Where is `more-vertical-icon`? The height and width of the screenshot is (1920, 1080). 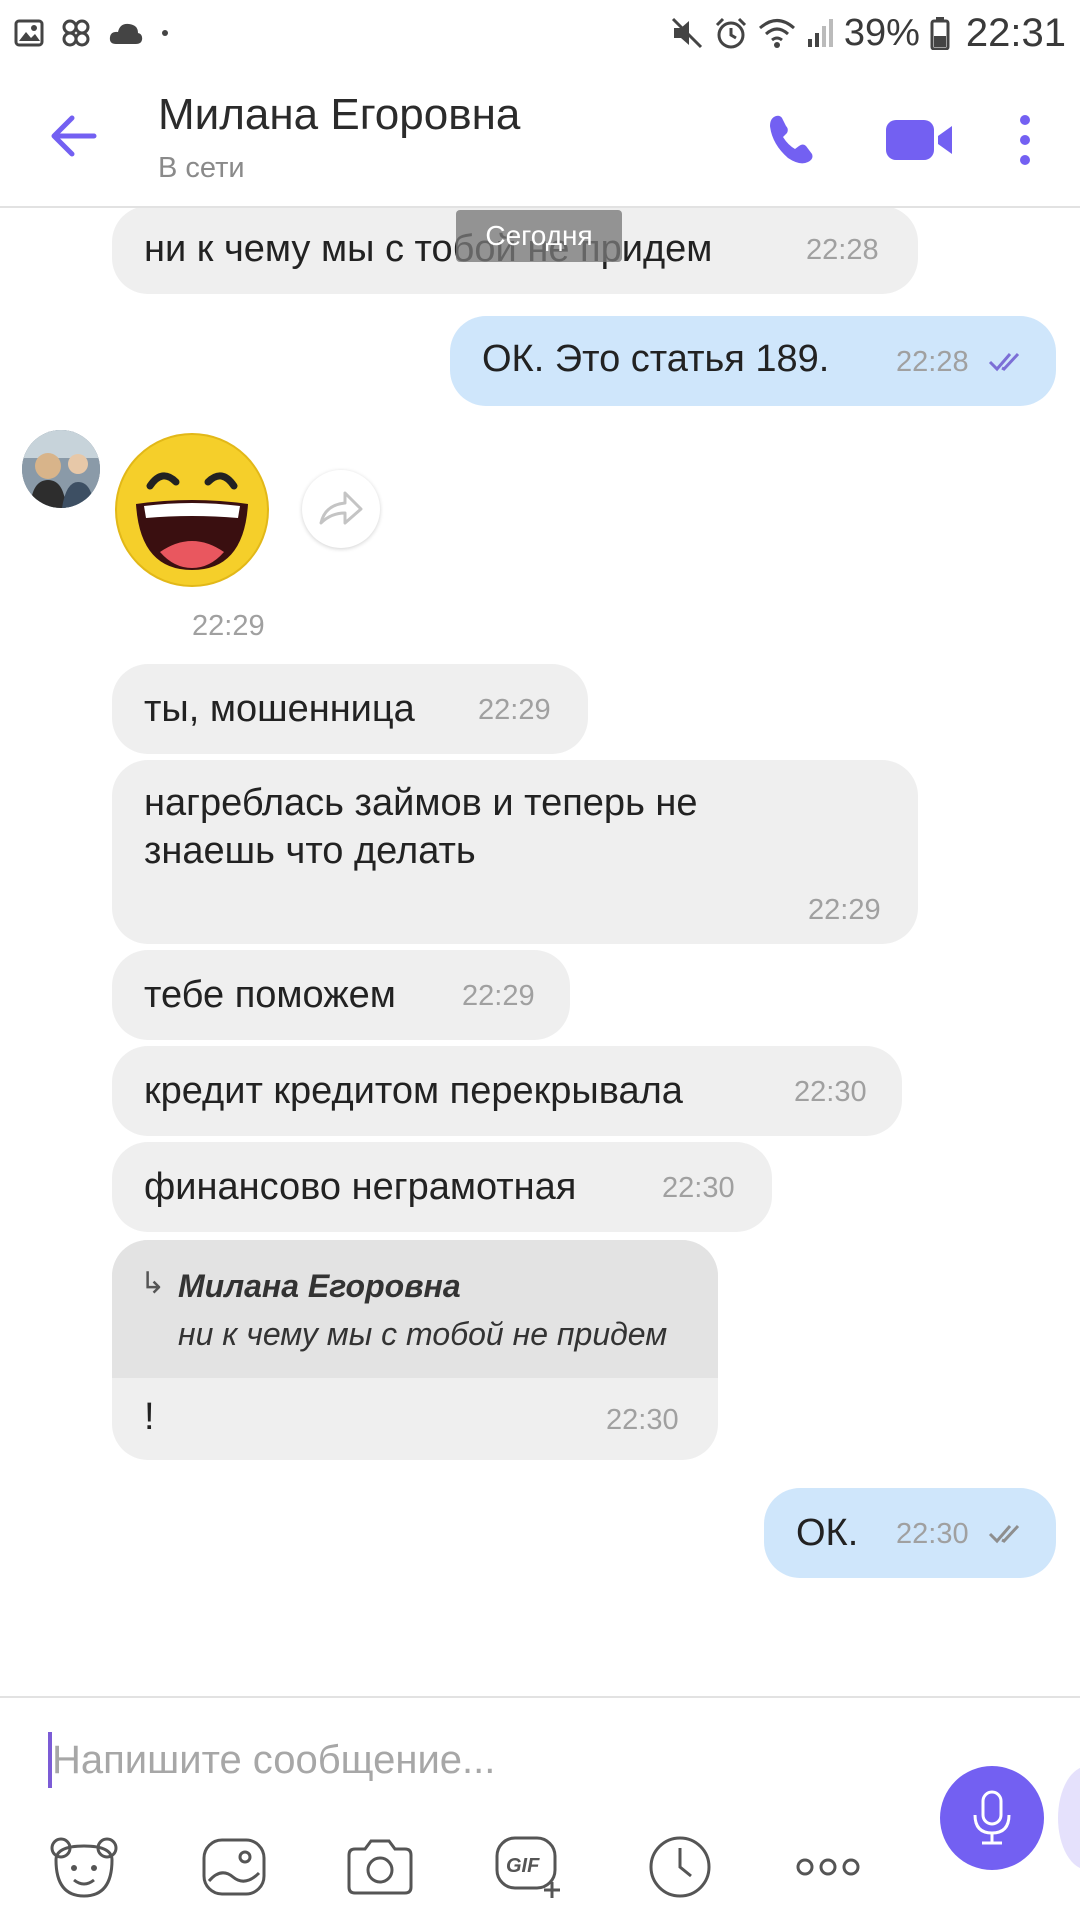
more-vertical-icon is located at coordinates (1025, 140).